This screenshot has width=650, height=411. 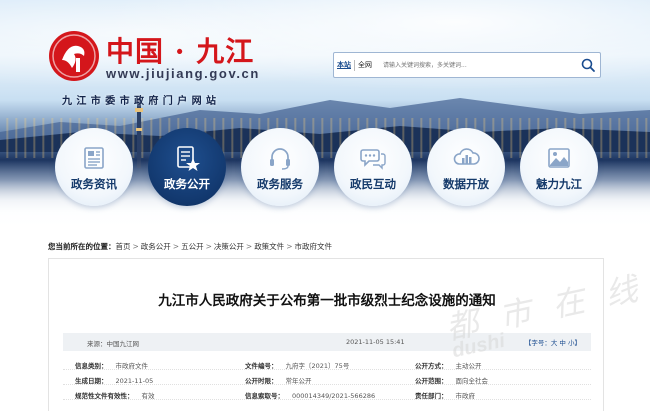 I want to click on info-label: 公开时限：, so click(x=261, y=381).